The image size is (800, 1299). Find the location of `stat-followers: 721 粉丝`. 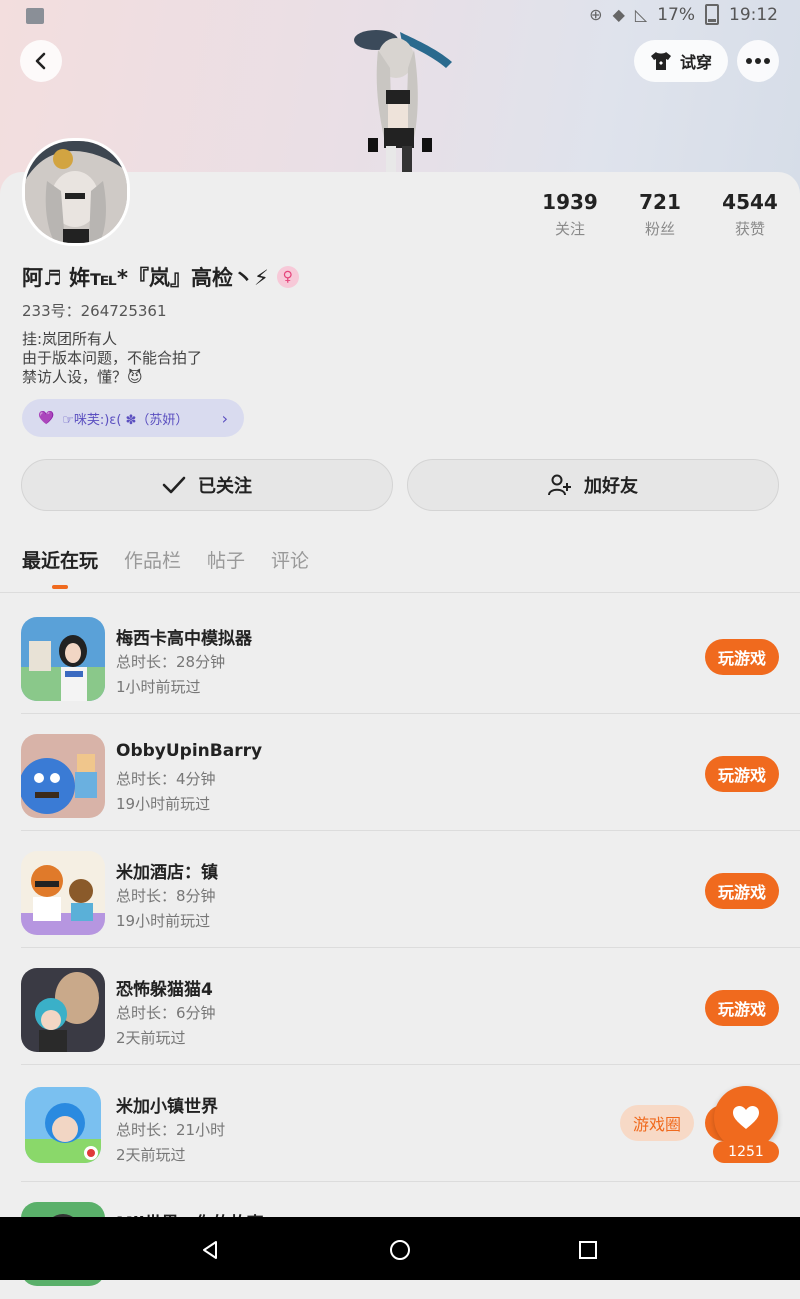

stat-followers: 721 粉丝 is located at coordinates (660, 214).